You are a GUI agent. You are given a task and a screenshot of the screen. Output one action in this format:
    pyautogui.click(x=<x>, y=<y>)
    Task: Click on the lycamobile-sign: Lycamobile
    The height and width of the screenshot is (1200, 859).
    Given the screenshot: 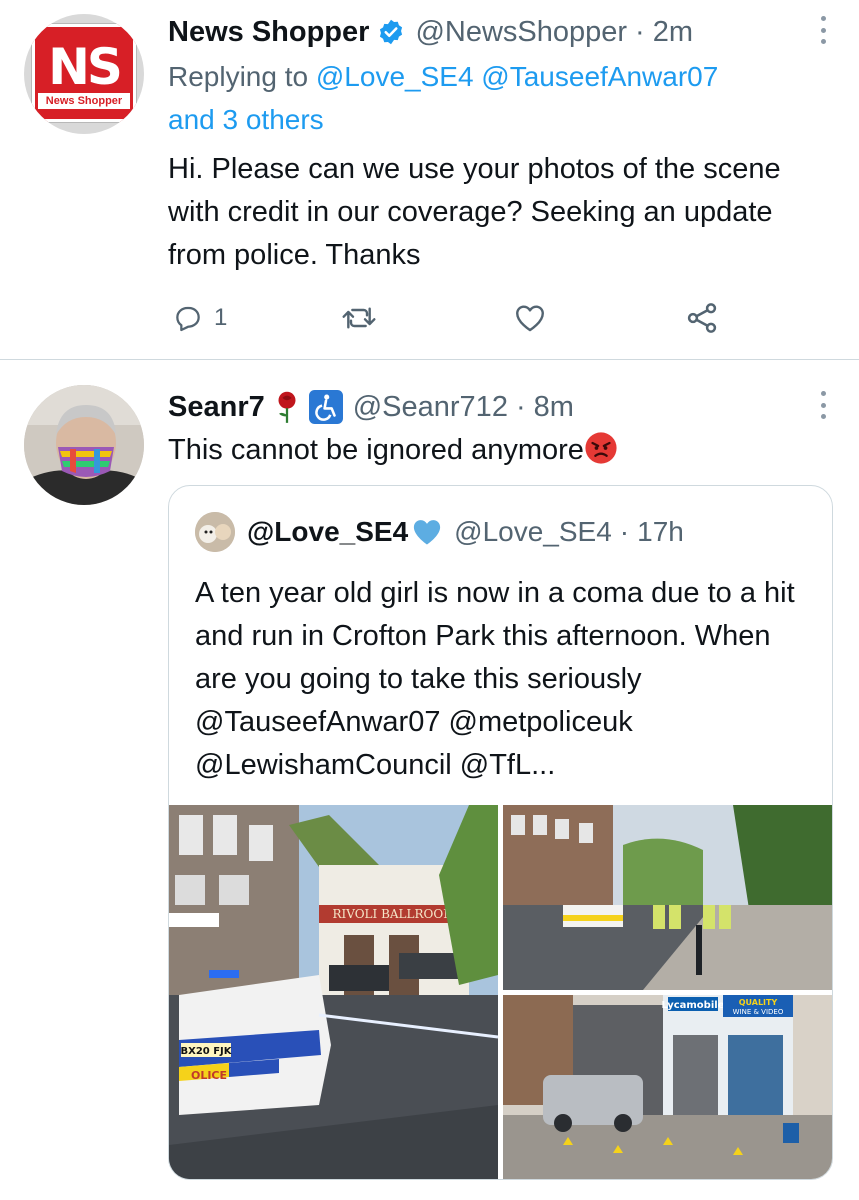 What is the action you would take?
    pyautogui.click(x=693, y=1005)
    